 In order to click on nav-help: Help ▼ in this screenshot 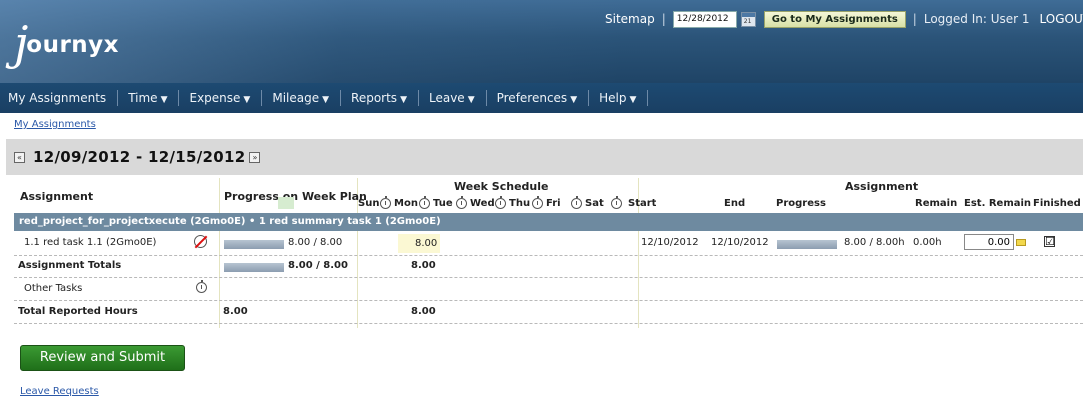, I will do `click(619, 98)`.